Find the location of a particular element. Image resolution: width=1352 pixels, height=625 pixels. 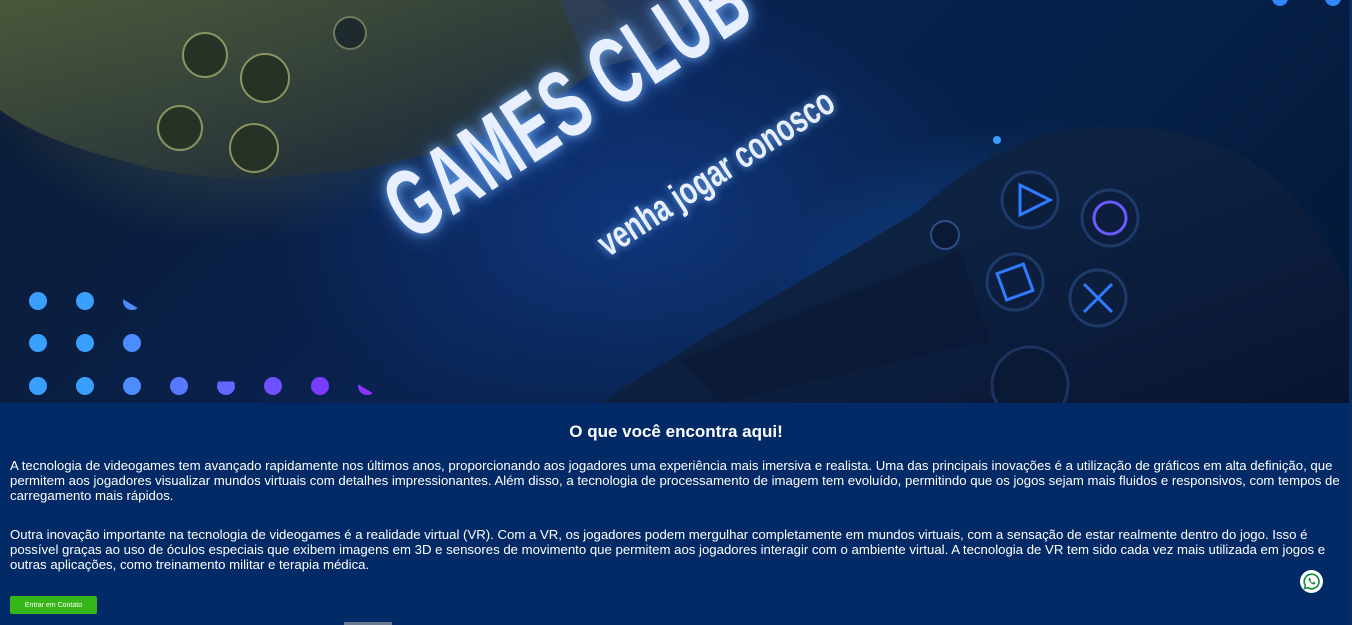

section-title: O que você encontra aqui! is located at coordinates (676, 431).